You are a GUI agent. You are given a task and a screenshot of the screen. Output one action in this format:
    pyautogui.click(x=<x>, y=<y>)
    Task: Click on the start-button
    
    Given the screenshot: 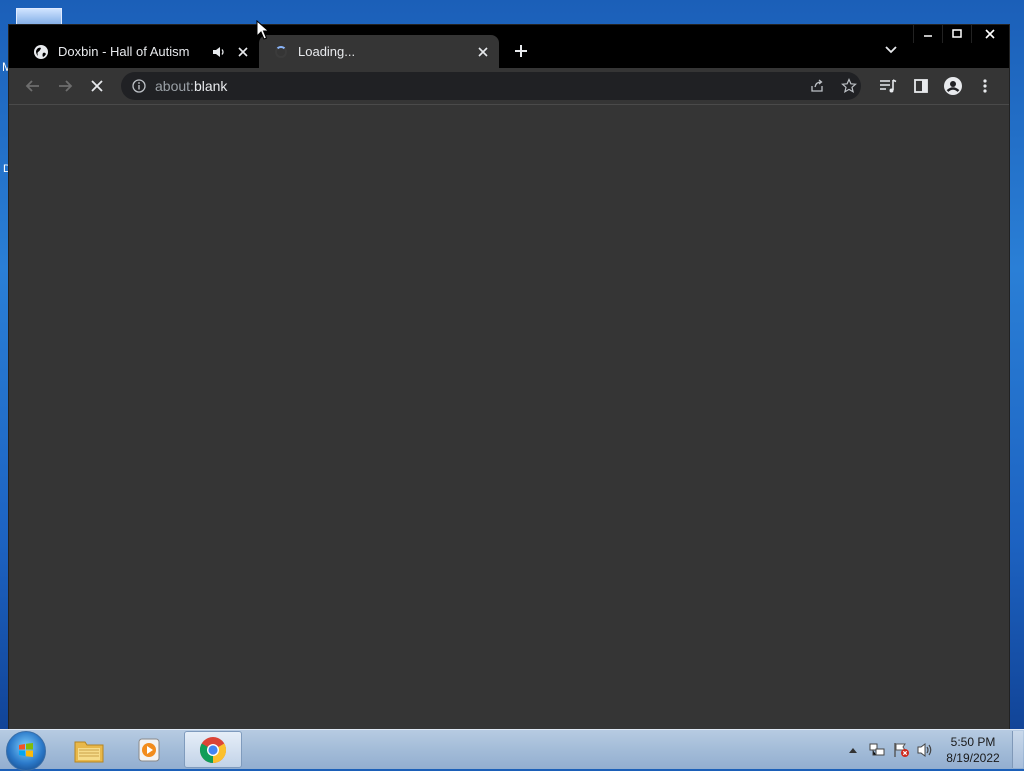 What is the action you would take?
    pyautogui.click(x=26, y=751)
    